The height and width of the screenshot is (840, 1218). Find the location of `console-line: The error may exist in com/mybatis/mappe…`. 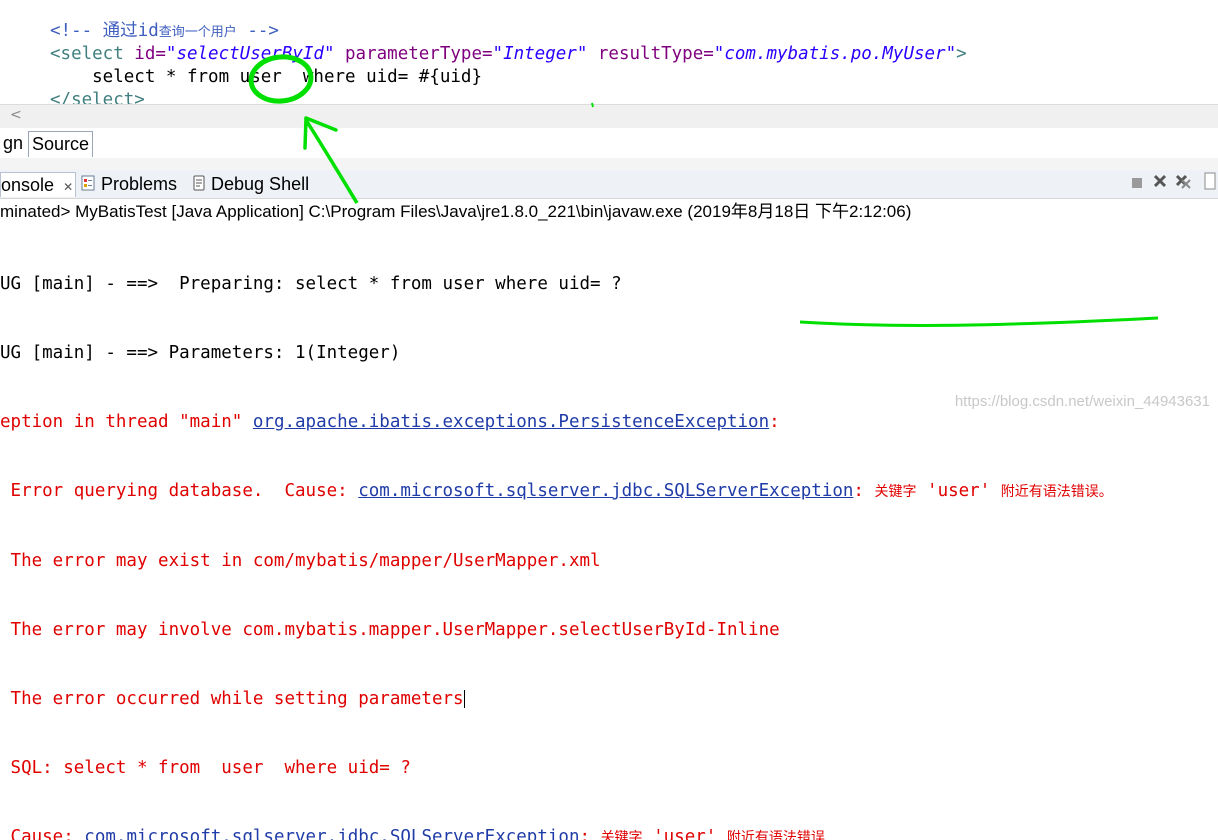

console-line: The error may exist in com/mybatis/mappe… is located at coordinates (300, 561).